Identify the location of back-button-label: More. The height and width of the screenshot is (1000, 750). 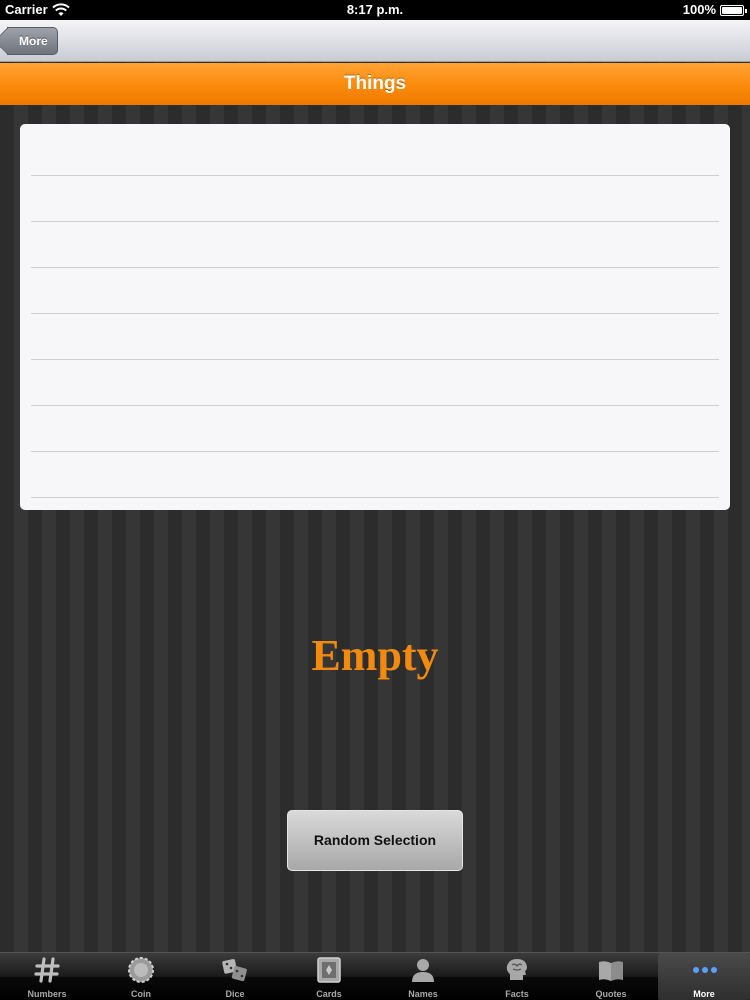
(33, 41).